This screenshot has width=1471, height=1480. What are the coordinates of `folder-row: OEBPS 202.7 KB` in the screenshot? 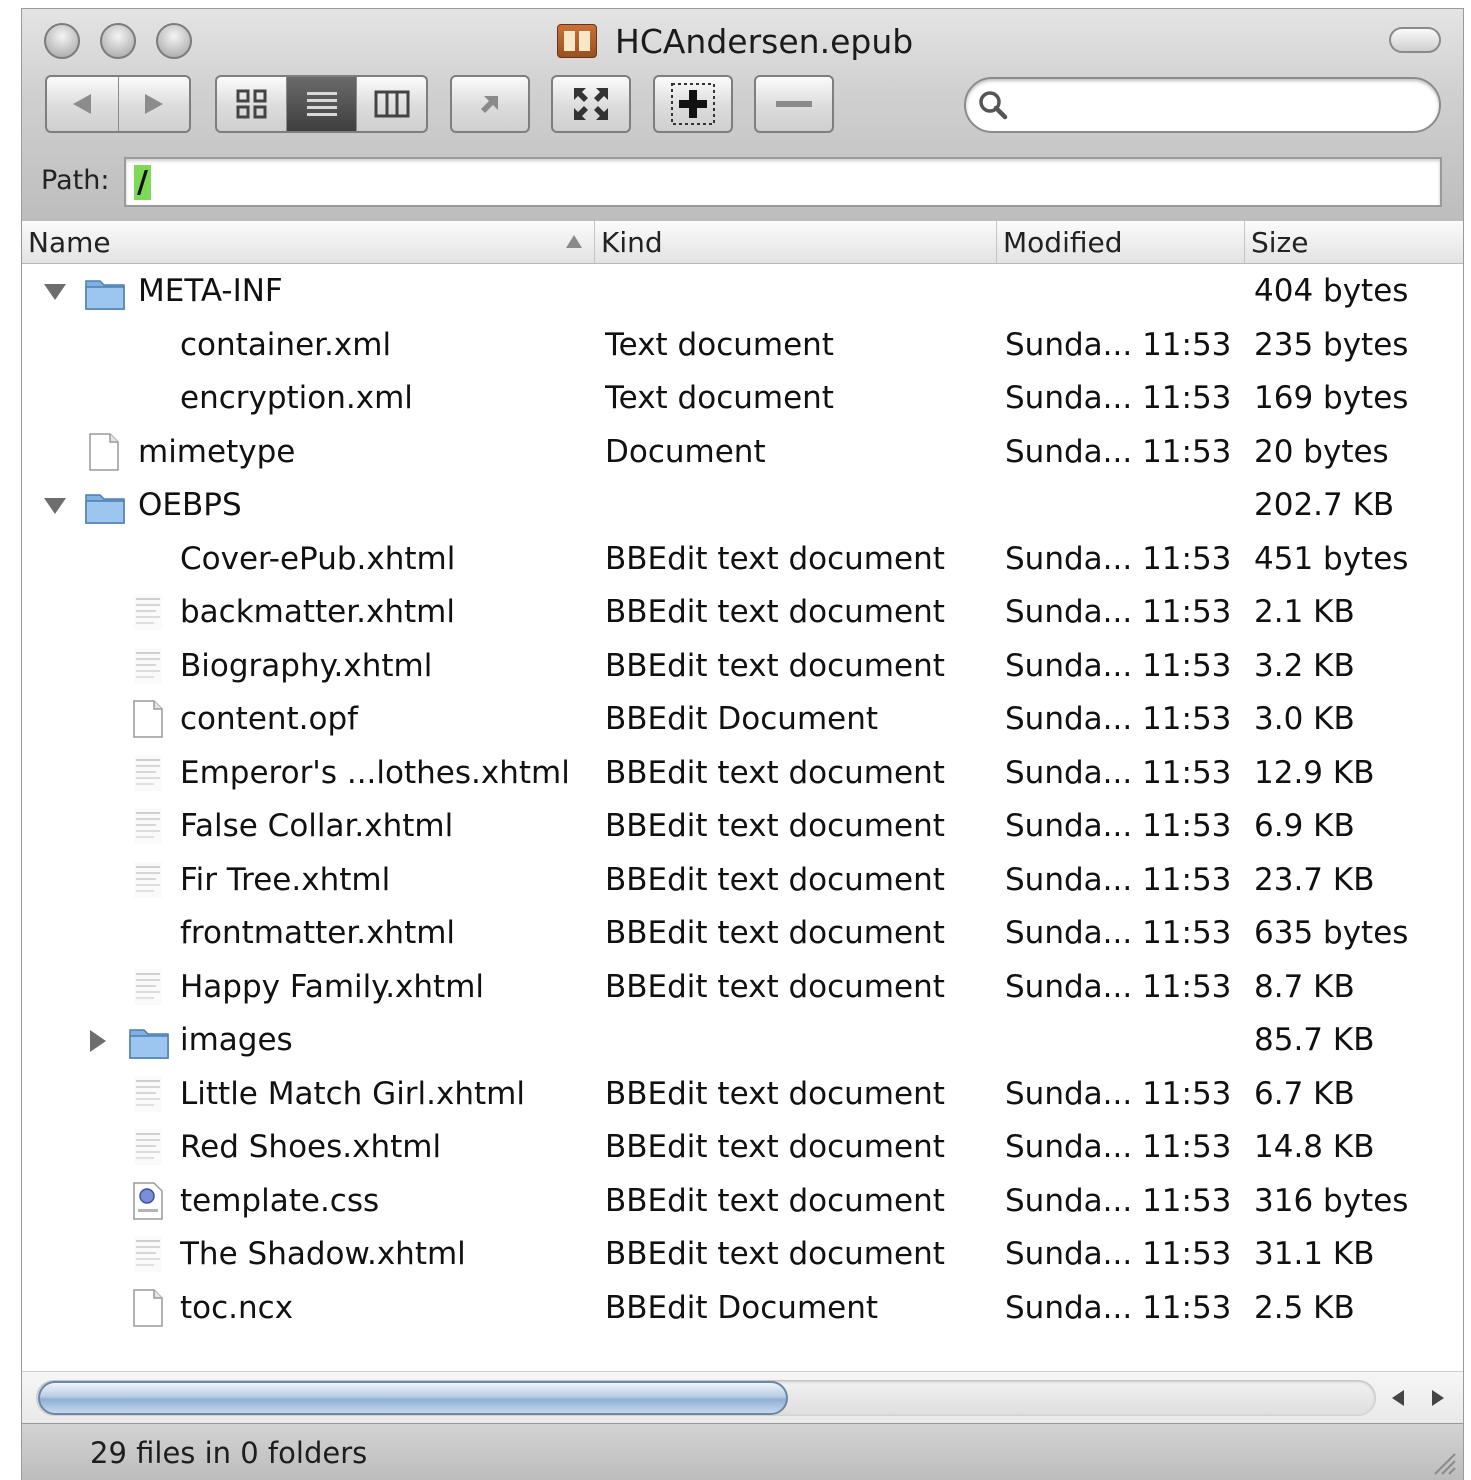 It's located at (742, 505).